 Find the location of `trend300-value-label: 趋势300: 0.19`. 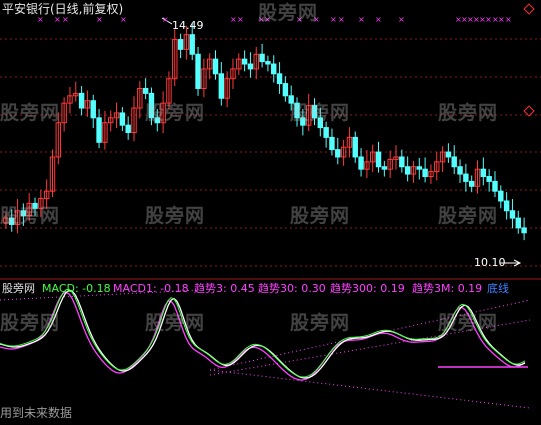

trend300-value-label: 趋势300: 0.19 is located at coordinates (367, 288).